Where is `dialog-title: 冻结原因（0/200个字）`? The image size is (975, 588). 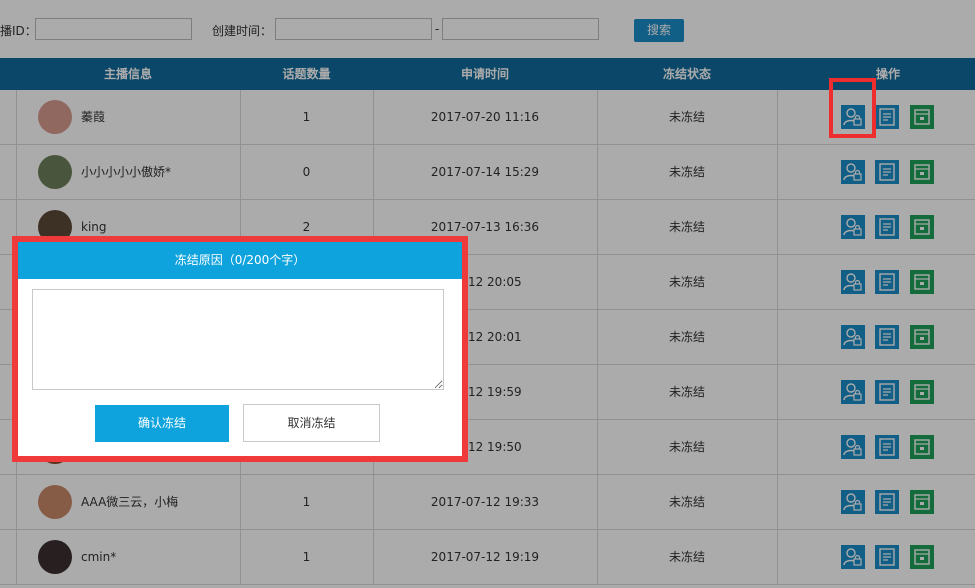 dialog-title: 冻结原因（0/200个字） is located at coordinates (240, 260).